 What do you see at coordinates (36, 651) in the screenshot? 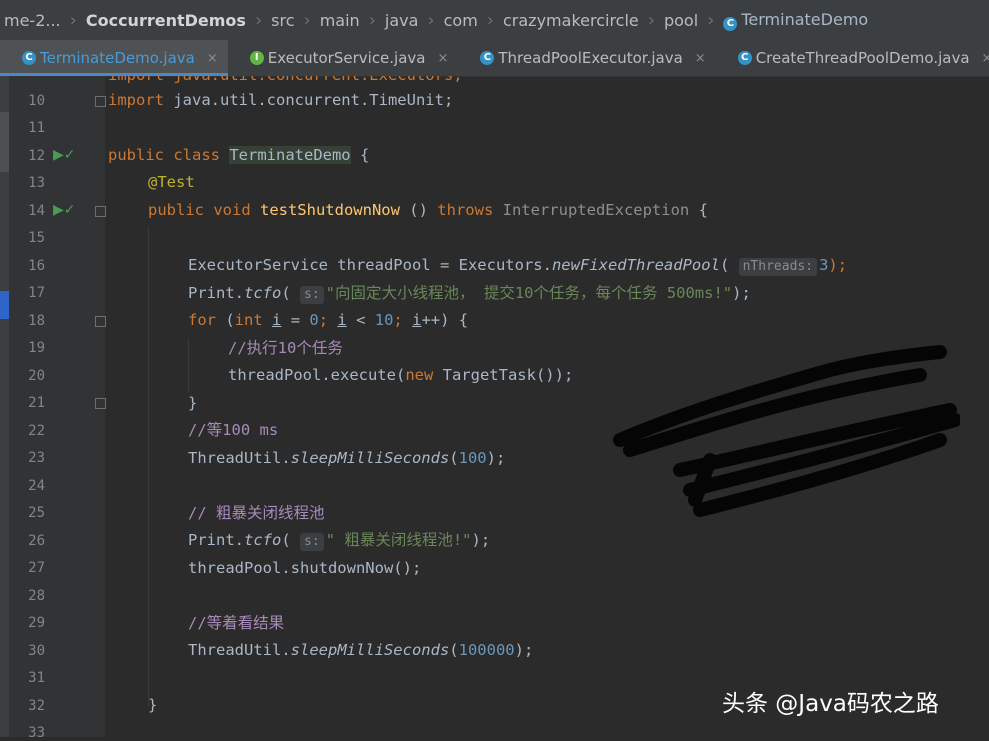
I see `line-number: 30` at bounding box center [36, 651].